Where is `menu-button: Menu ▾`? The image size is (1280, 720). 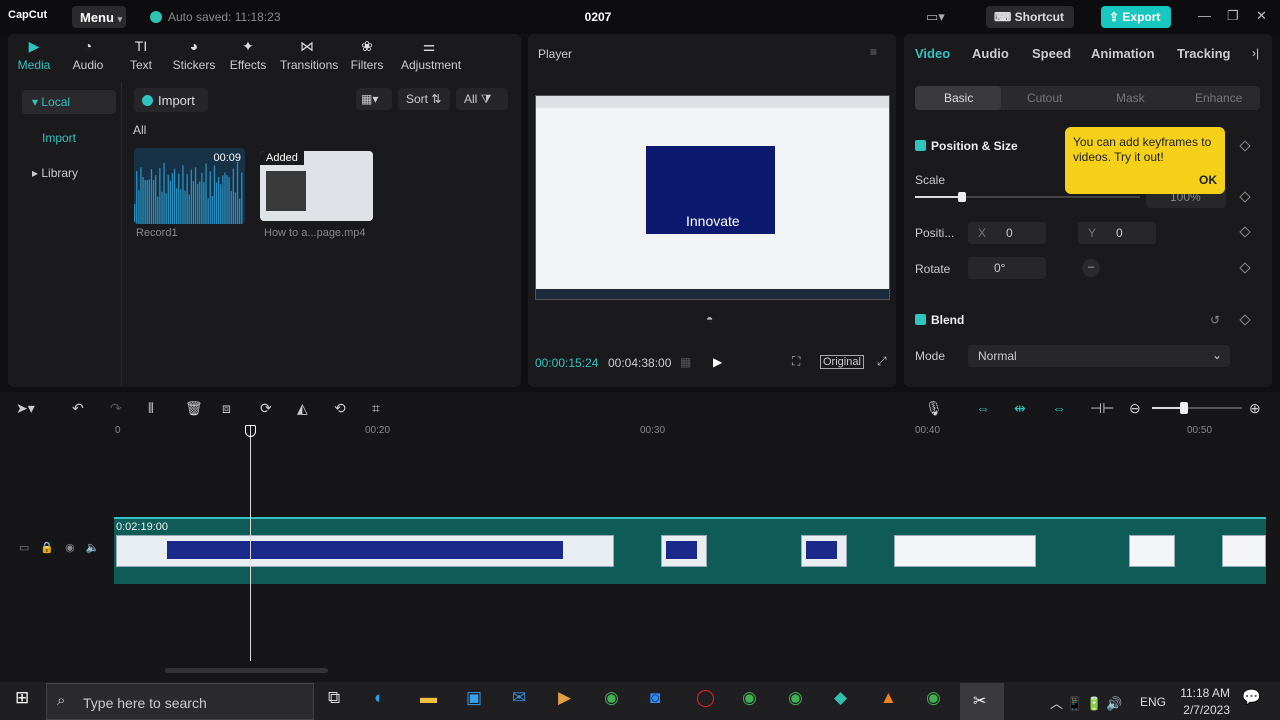 menu-button: Menu ▾ is located at coordinates (99, 17).